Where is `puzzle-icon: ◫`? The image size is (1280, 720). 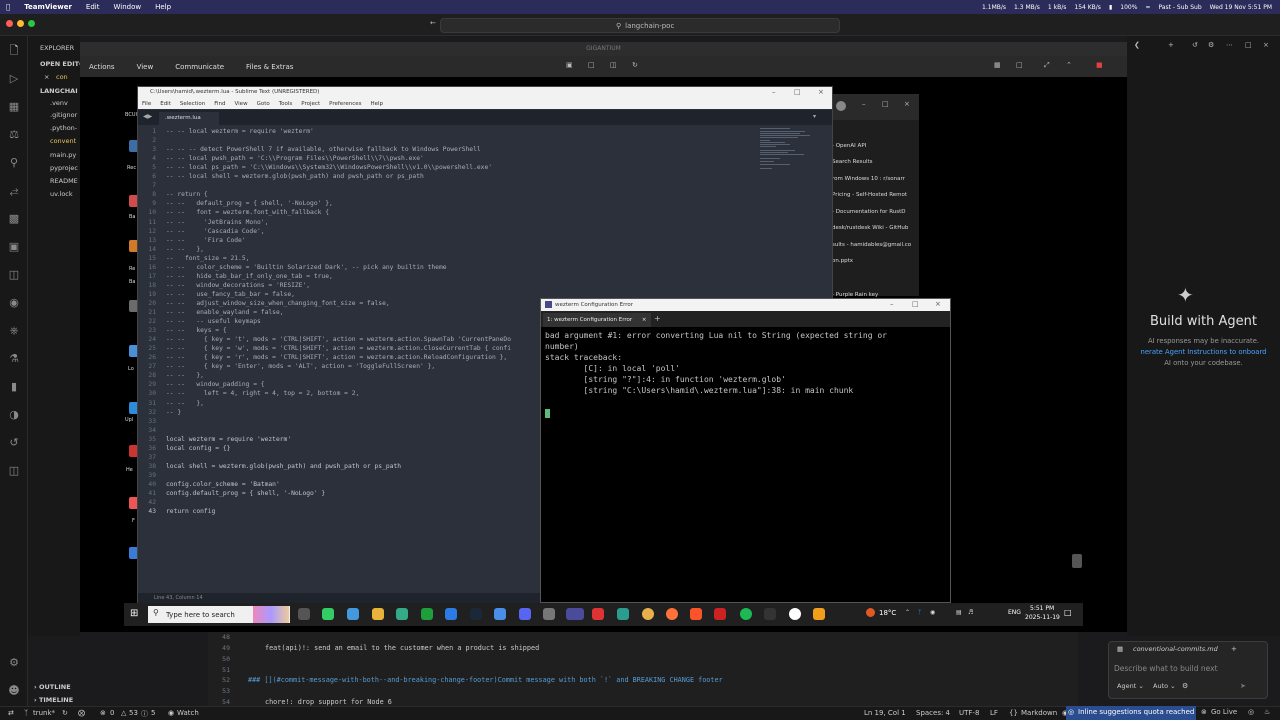
puzzle-icon: ◫ is located at coordinates (14, 275).